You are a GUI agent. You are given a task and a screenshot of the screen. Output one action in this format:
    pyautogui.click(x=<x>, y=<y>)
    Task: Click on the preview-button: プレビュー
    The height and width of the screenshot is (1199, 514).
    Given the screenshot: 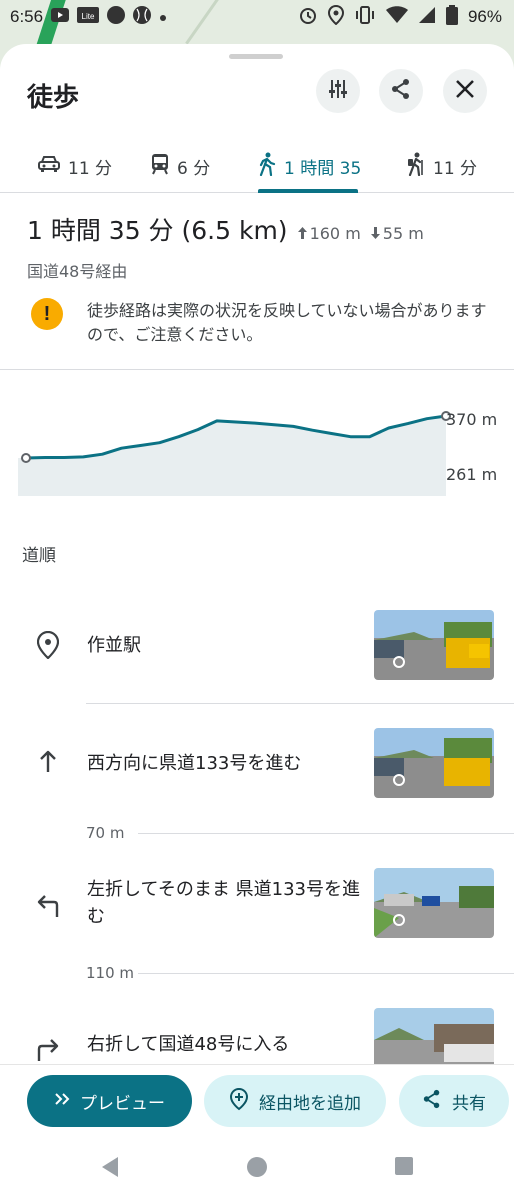 What is the action you would take?
    pyautogui.click(x=109, y=1101)
    